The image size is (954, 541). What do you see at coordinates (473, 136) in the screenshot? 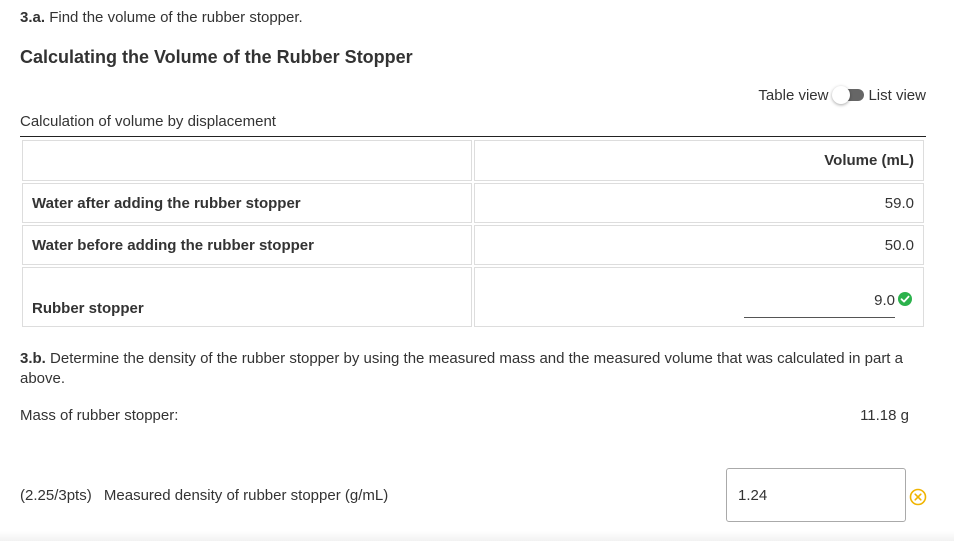
I see `table-divider` at bounding box center [473, 136].